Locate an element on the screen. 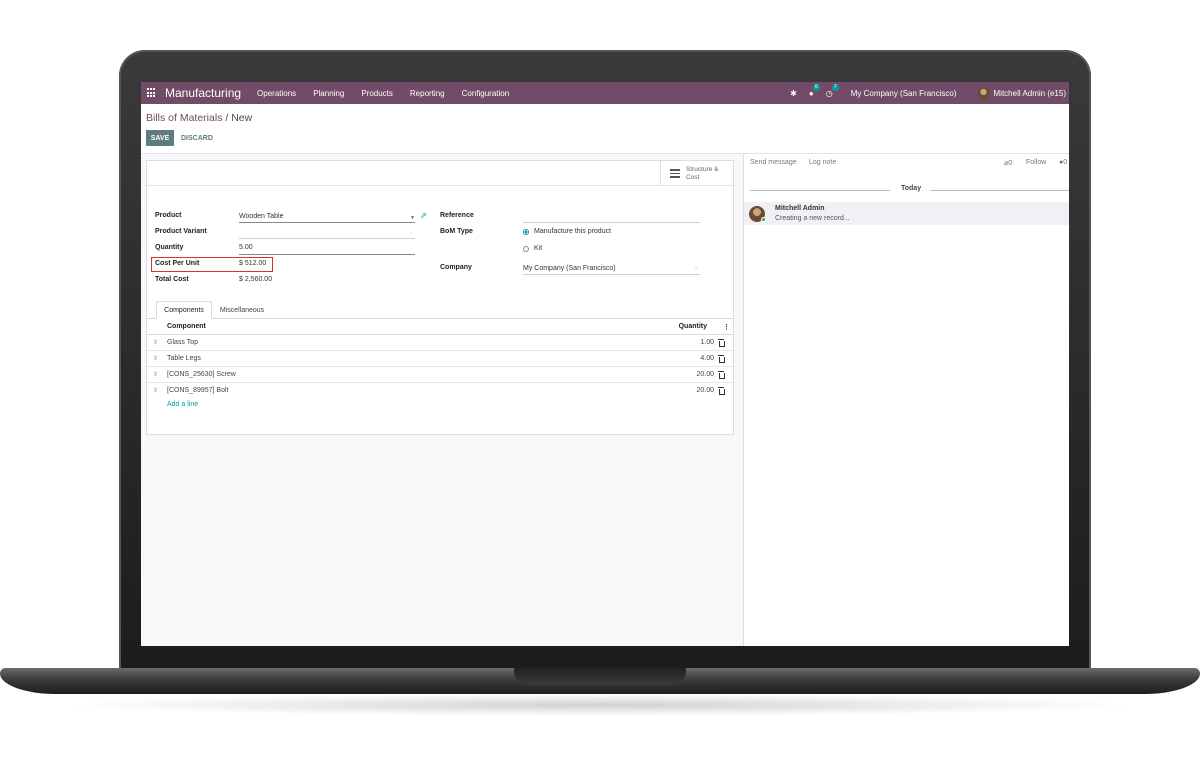 The height and width of the screenshot is (766, 1200). menu-configuration: Configuration is located at coordinates (486, 93).